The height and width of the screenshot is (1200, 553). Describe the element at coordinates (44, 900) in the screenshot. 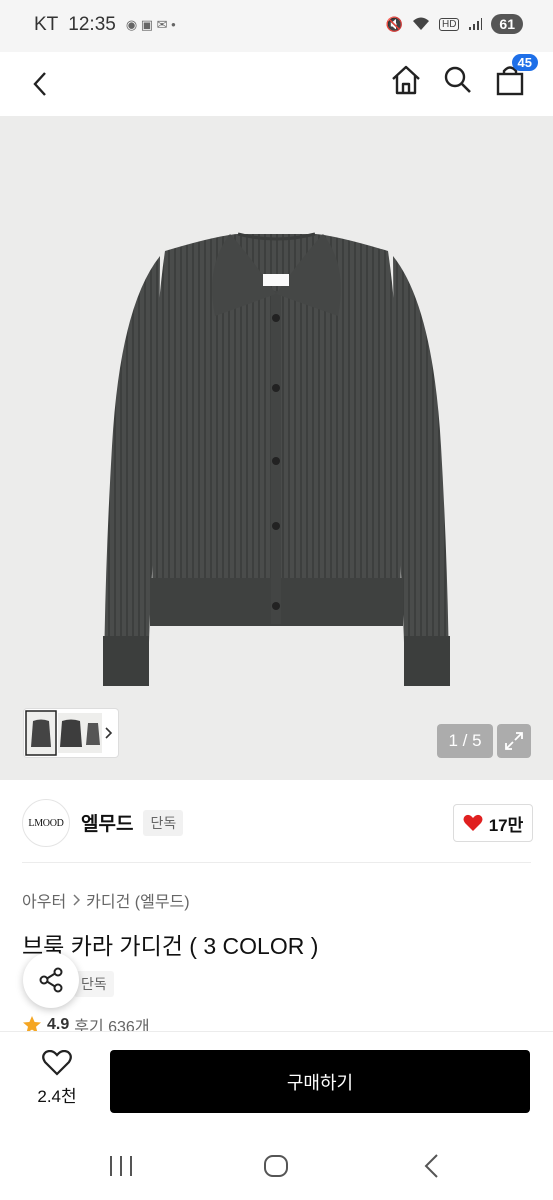

I see `breadcrumb-outer: 아우터` at that location.